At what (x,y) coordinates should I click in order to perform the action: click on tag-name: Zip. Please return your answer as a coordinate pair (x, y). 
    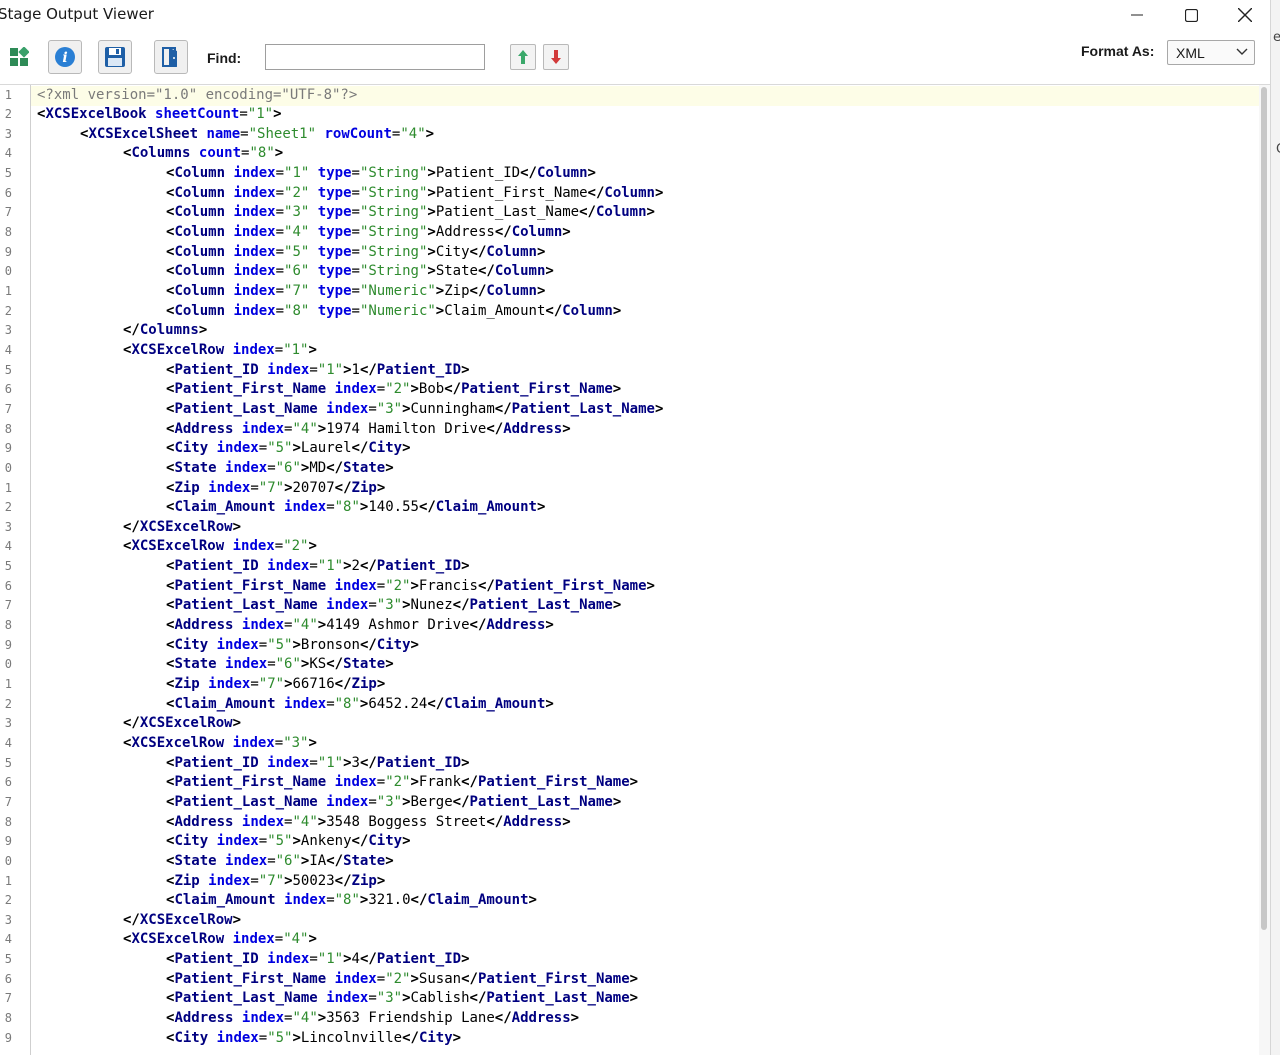
    Looking at the image, I should click on (364, 487).